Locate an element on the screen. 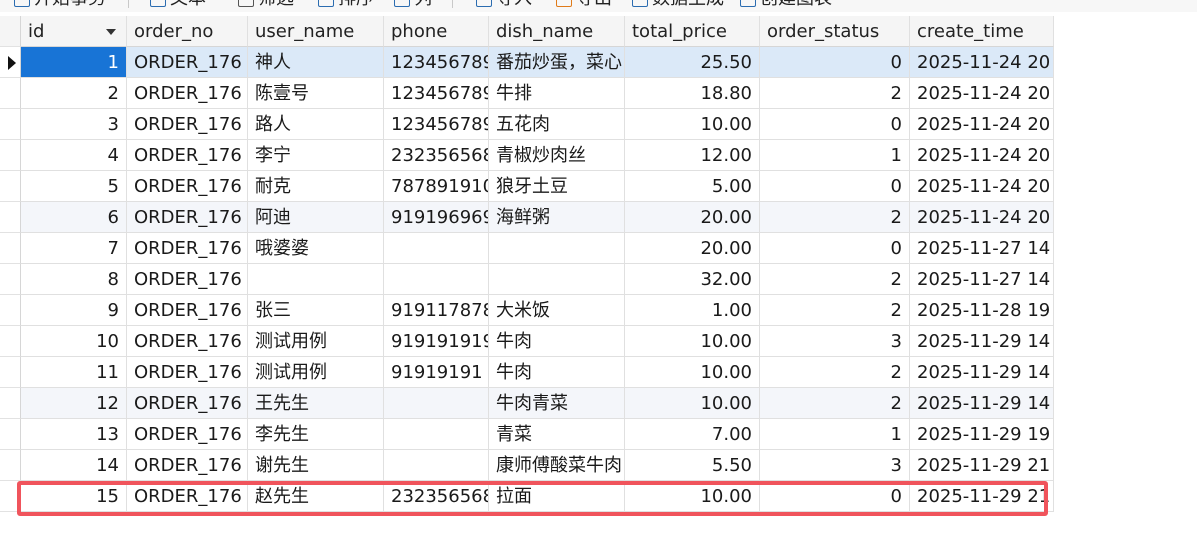 This screenshot has width=1197, height=546. cell-user-name: 李宁 is located at coordinates (316, 155).